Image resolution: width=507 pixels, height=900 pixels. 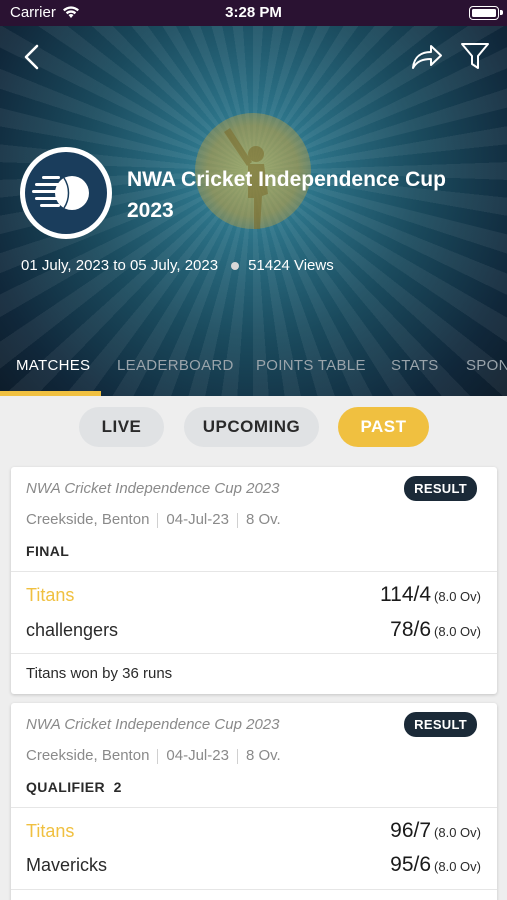 I want to click on tournament-title: NWA Cricket Independence Cup 2023, so click(x=286, y=195).